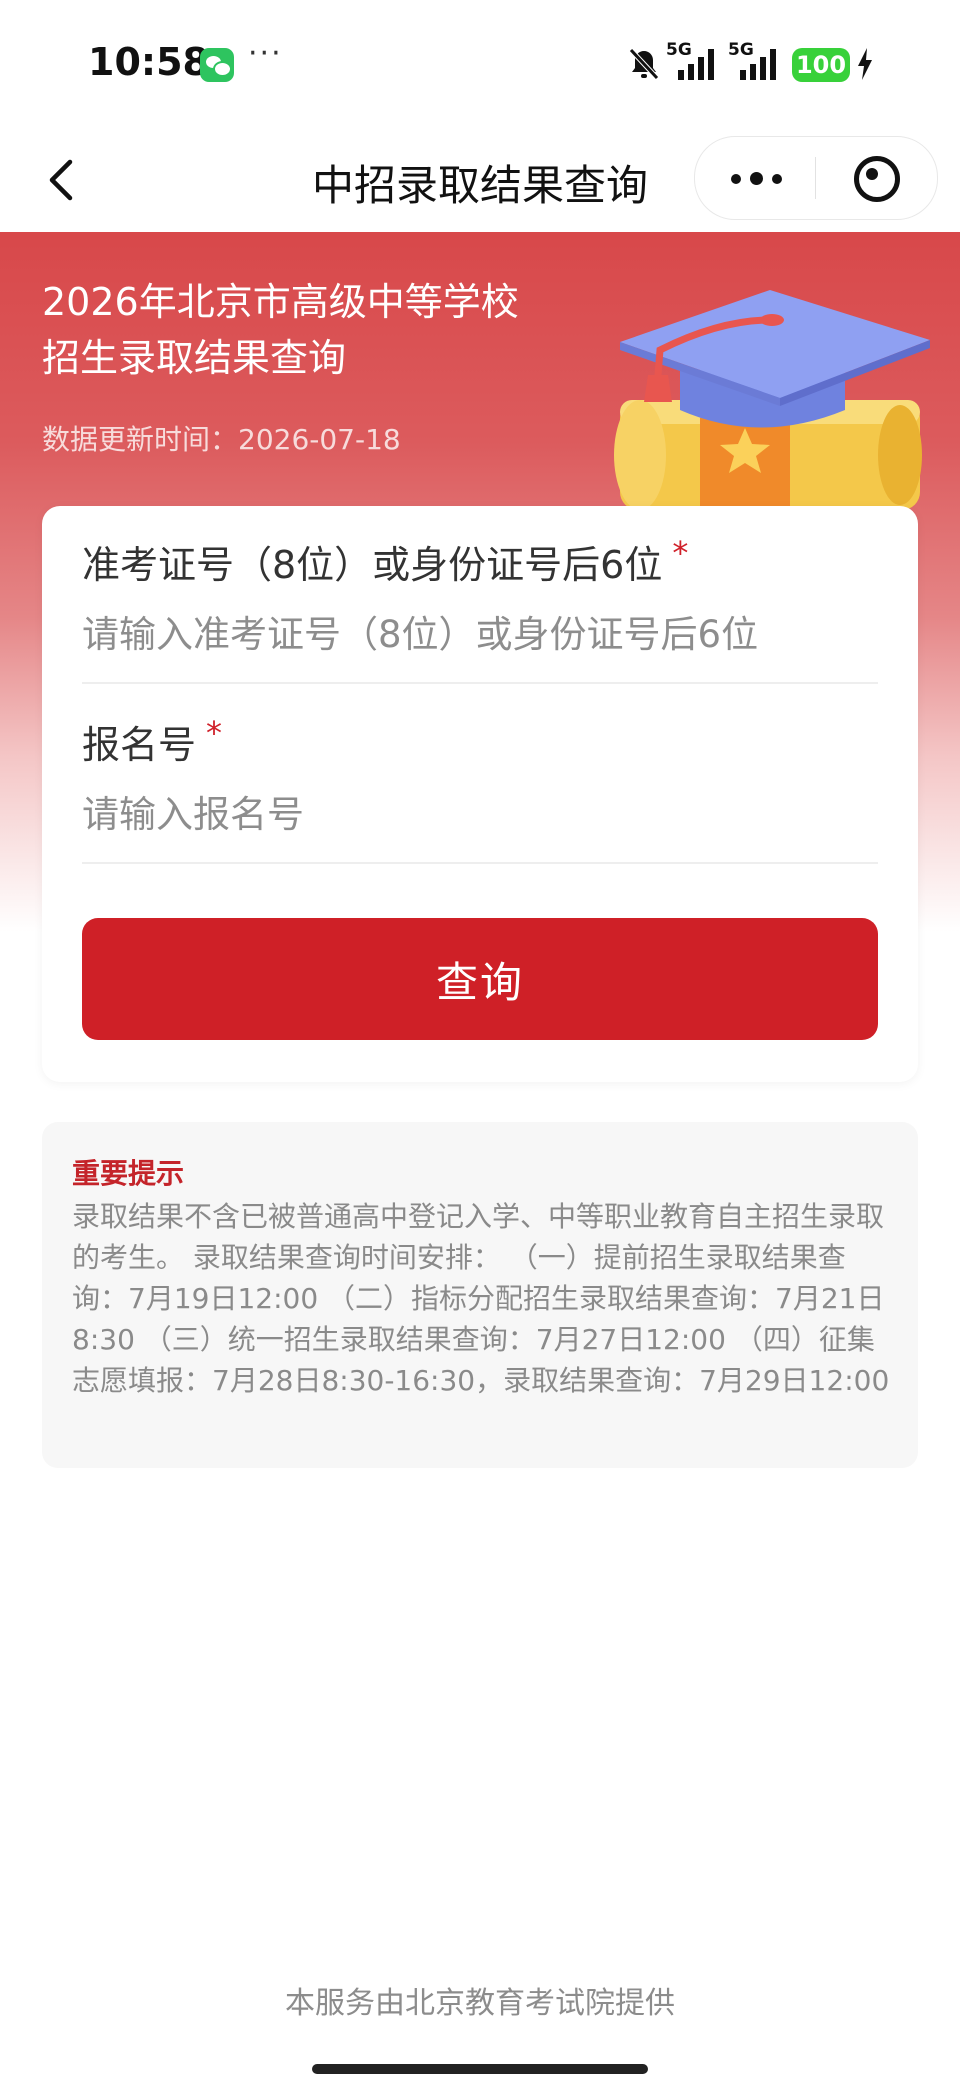 The width and height of the screenshot is (960, 2090). Describe the element at coordinates (280, 330) in the screenshot. I see `hero-title: 2026年北京市高级中等学校 招生录取结果查询` at that location.